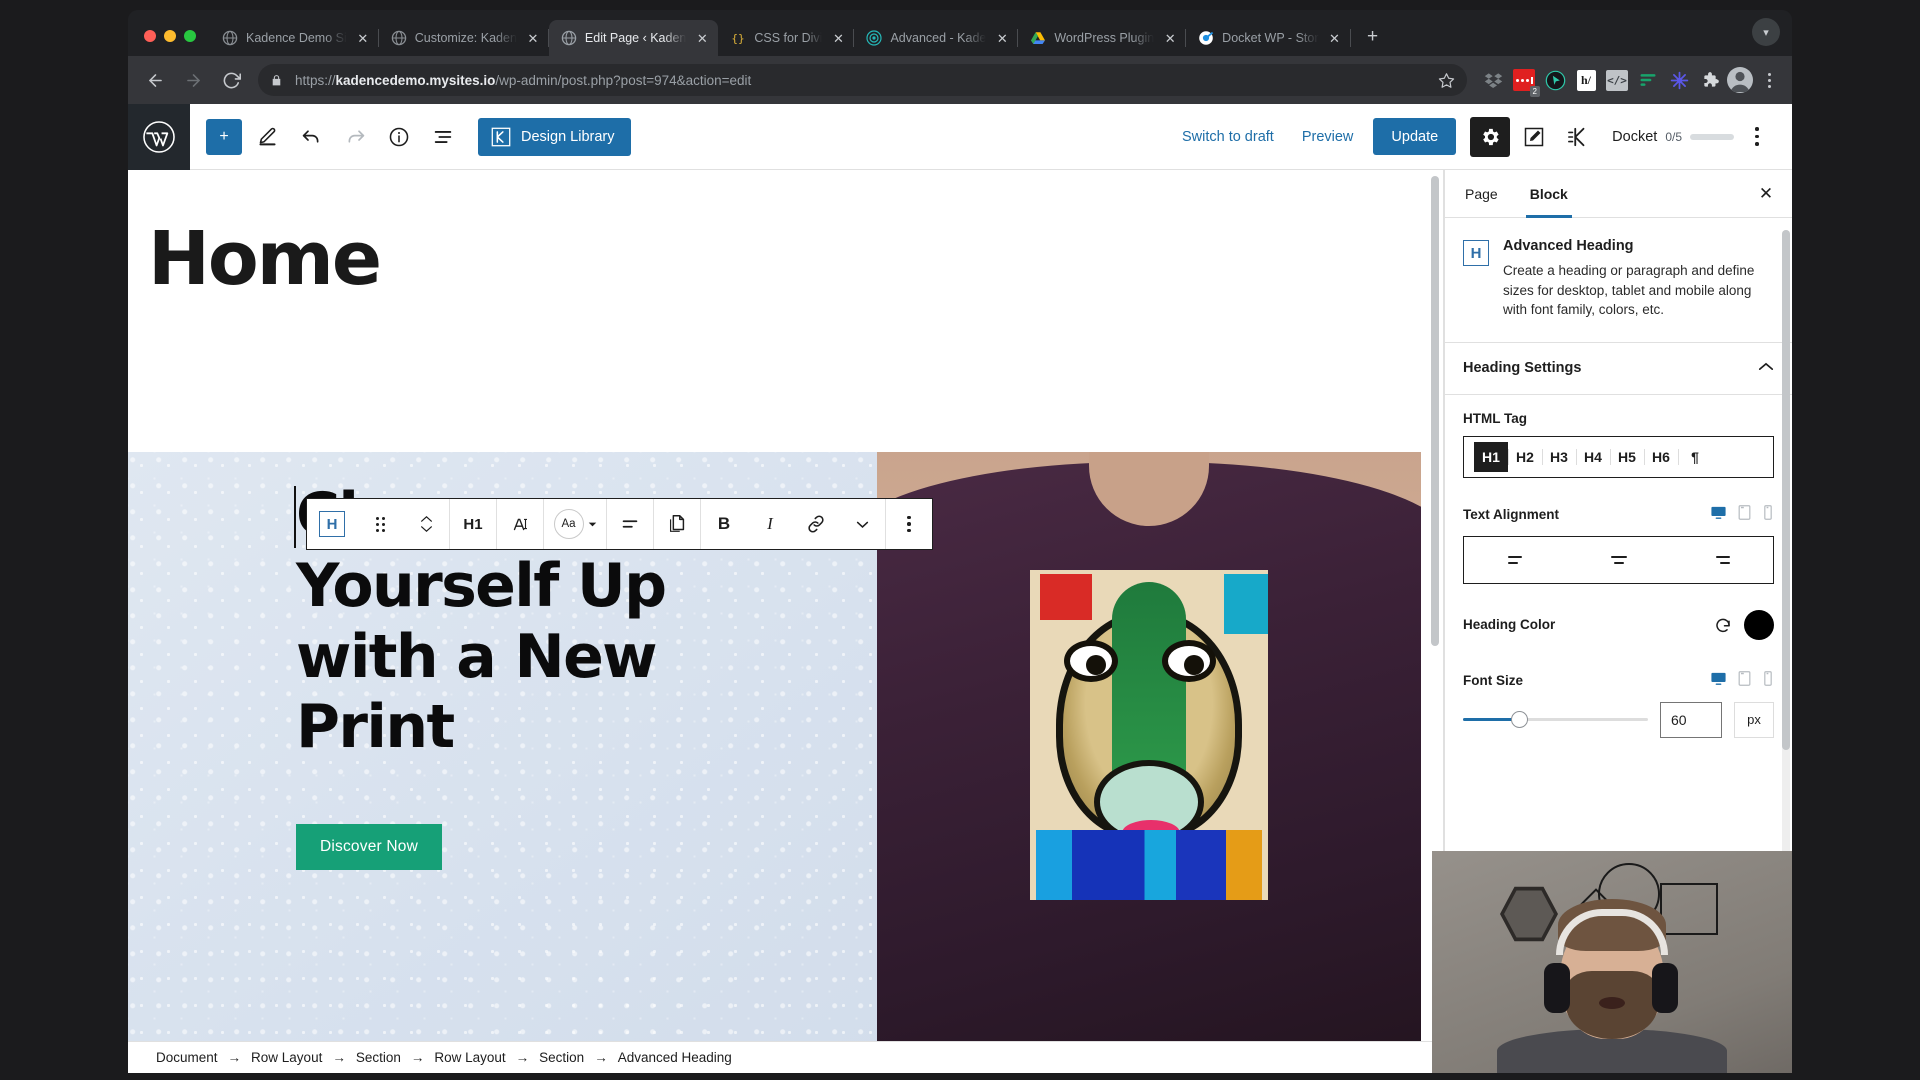  Describe the element at coordinates (1228, 137) in the screenshot. I see `switch-to-draft-button: Switch to draft` at that location.